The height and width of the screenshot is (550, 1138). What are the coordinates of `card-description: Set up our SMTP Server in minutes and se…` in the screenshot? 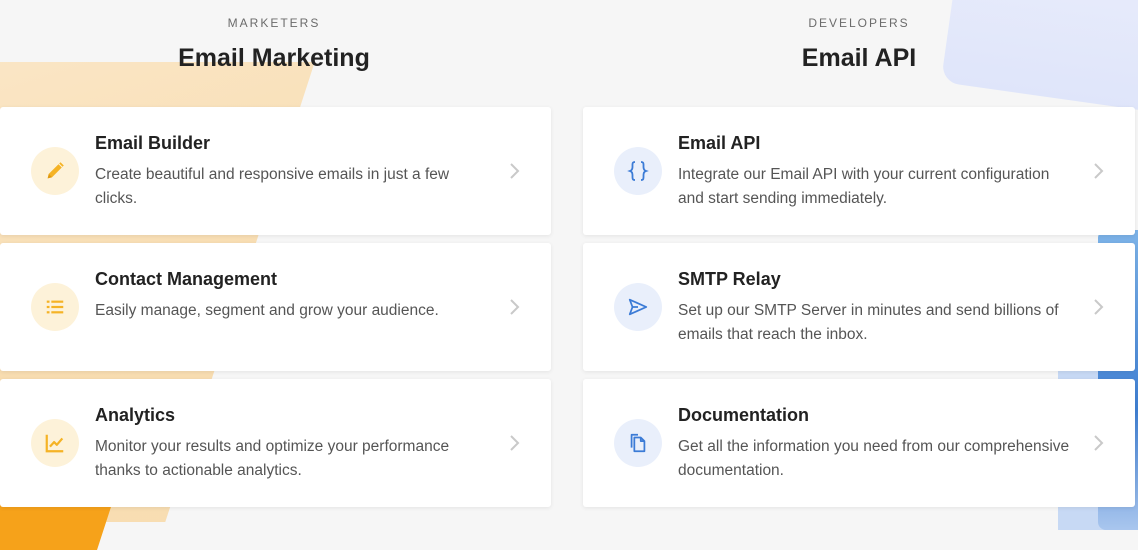 It's located at (868, 322).